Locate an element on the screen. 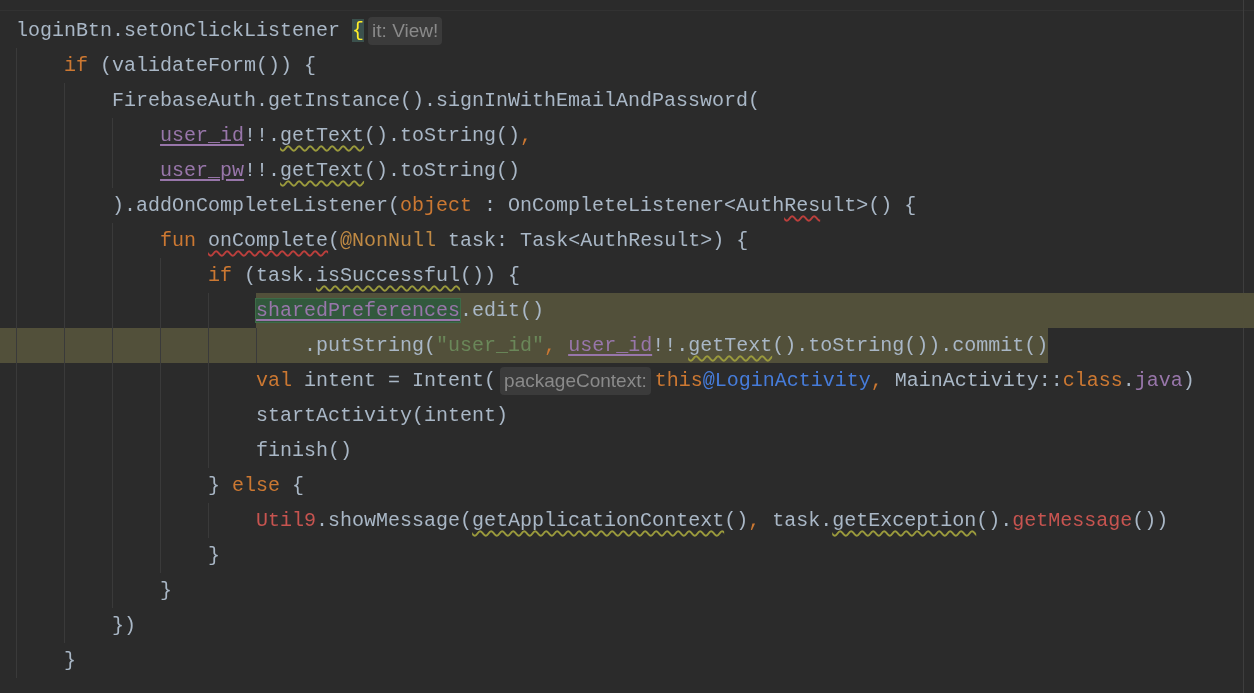 The width and height of the screenshot is (1254, 693). code-text: }) is located at coordinates (124, 626).